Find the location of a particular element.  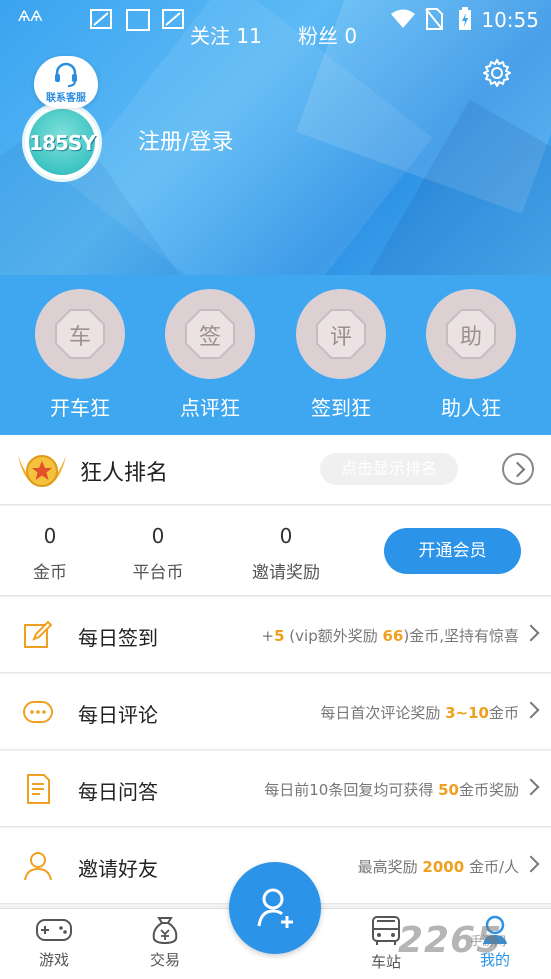

notification-icon: ѦѦ is located at coordinates (30, 17).